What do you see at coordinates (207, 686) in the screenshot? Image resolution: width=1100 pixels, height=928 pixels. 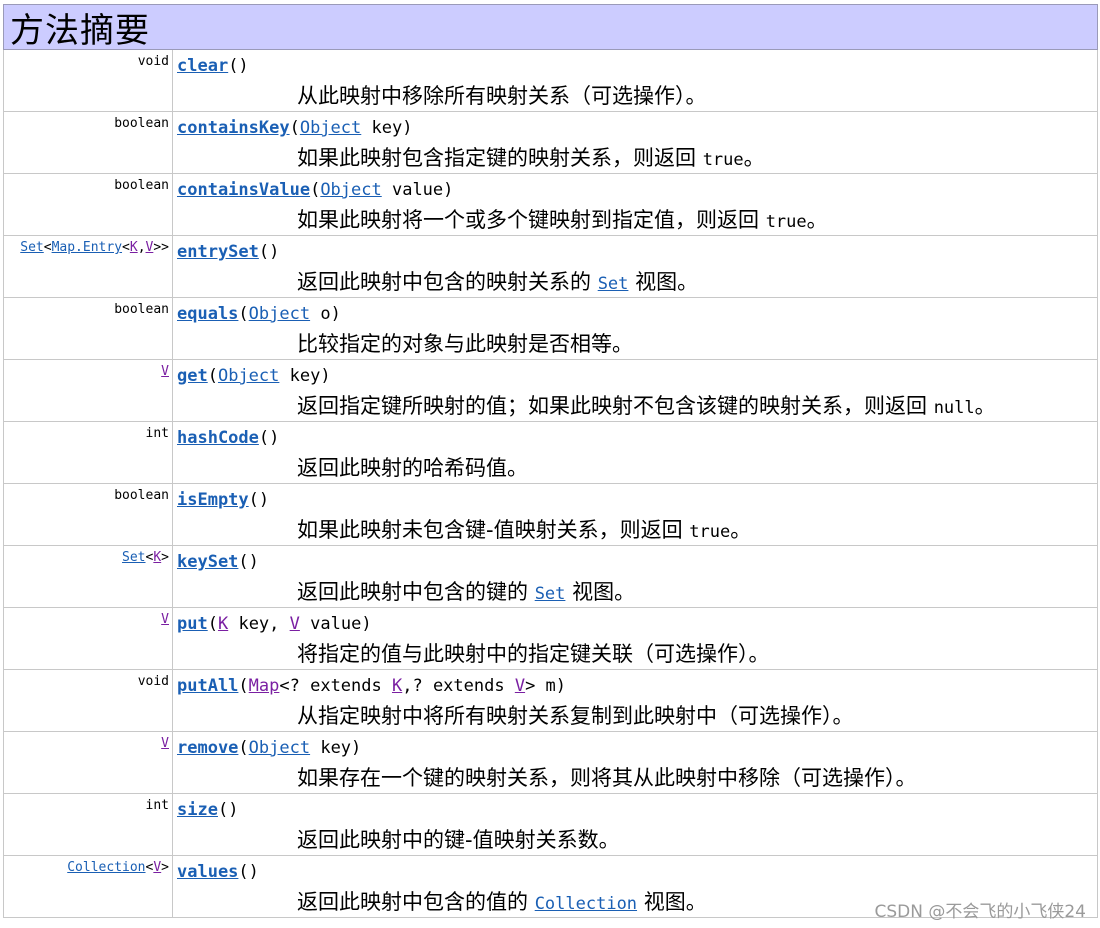 I see `method-link-putAll: putAll` at bounding box center [207, 686].